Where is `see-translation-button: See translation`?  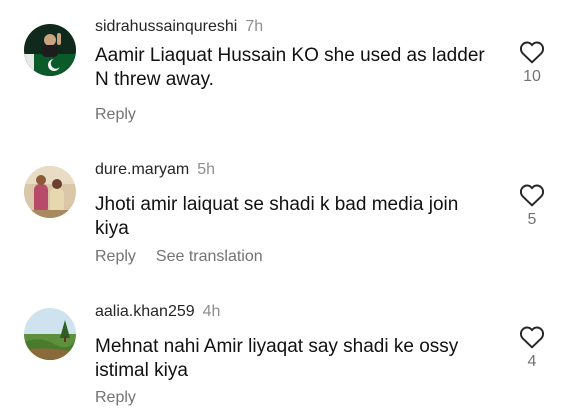
see-translation-button: See translation is located at coordinates (209, 256).